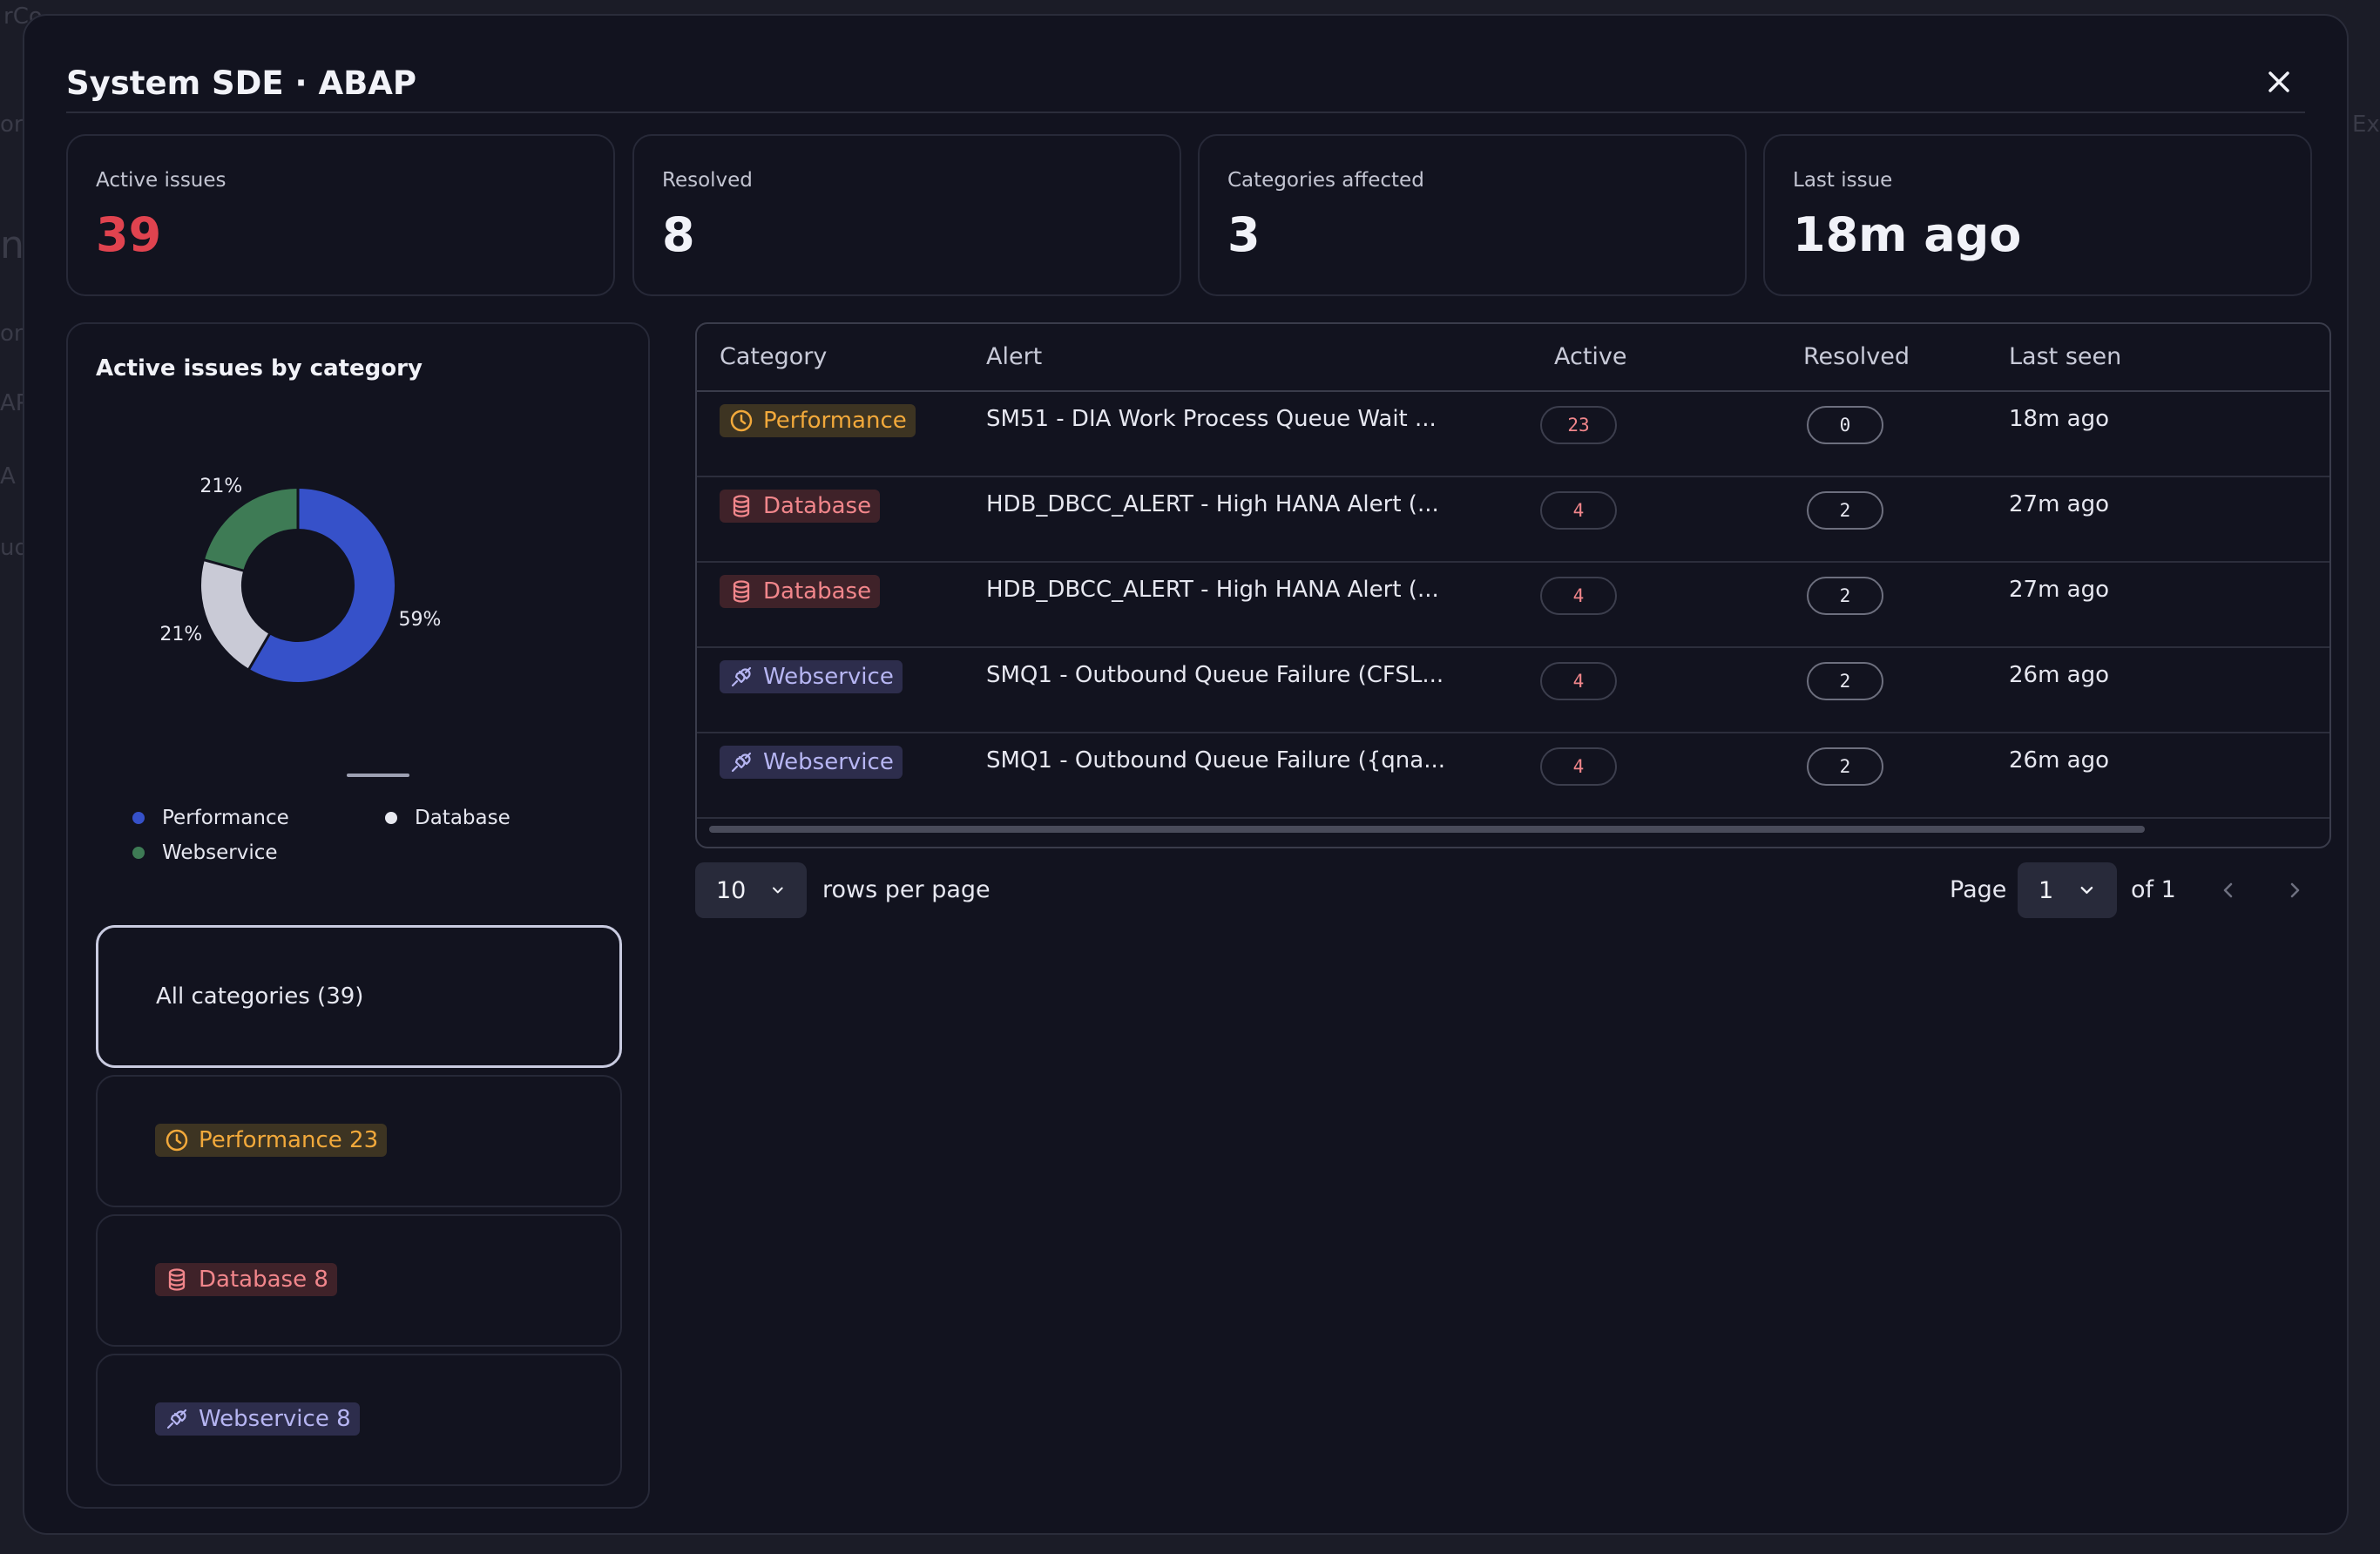 This screenshot has width=2380, height=1554. Describe the element at coordinates (1856, 357) in the screenshot. I see `column-header-resolved: Resolved` at that location.